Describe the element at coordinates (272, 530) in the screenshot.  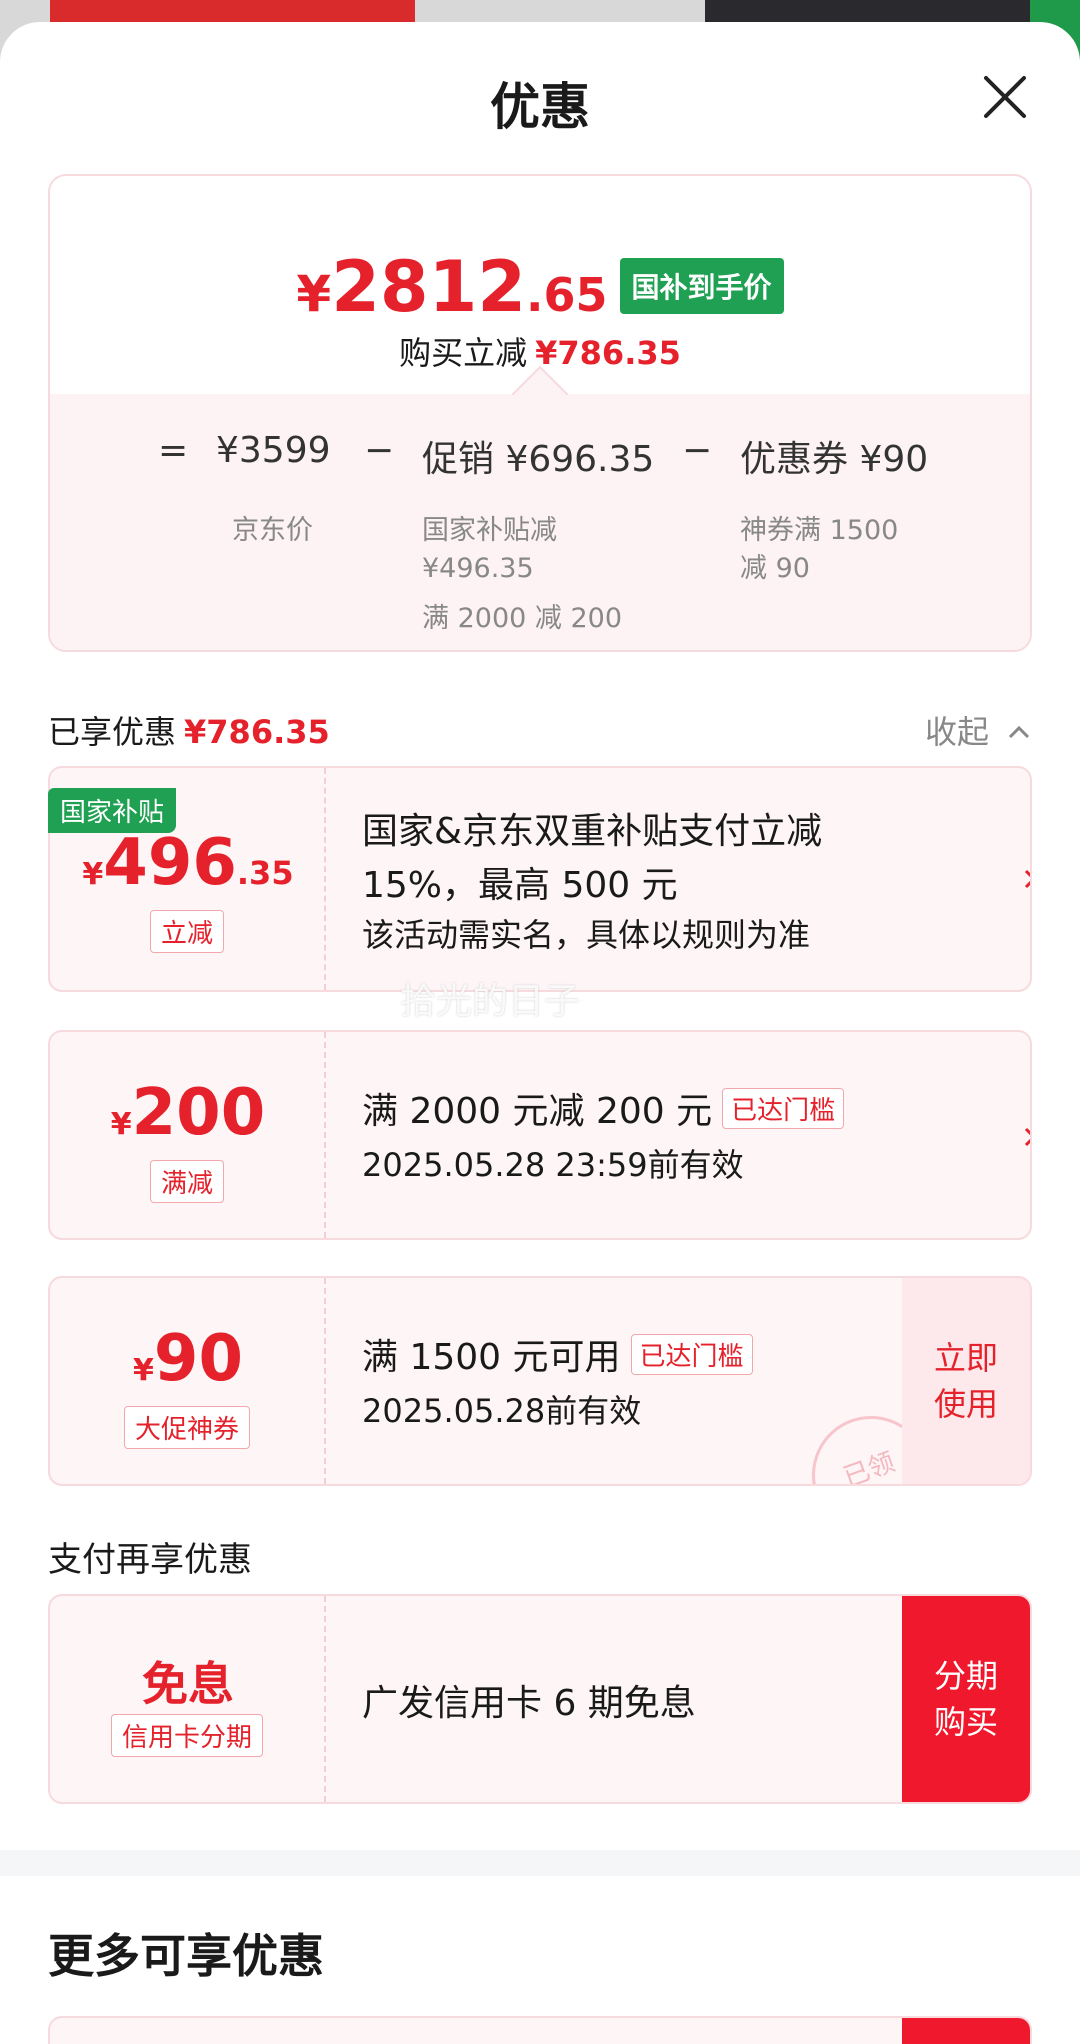
I see `jd-price-label: 京东价` at that location.